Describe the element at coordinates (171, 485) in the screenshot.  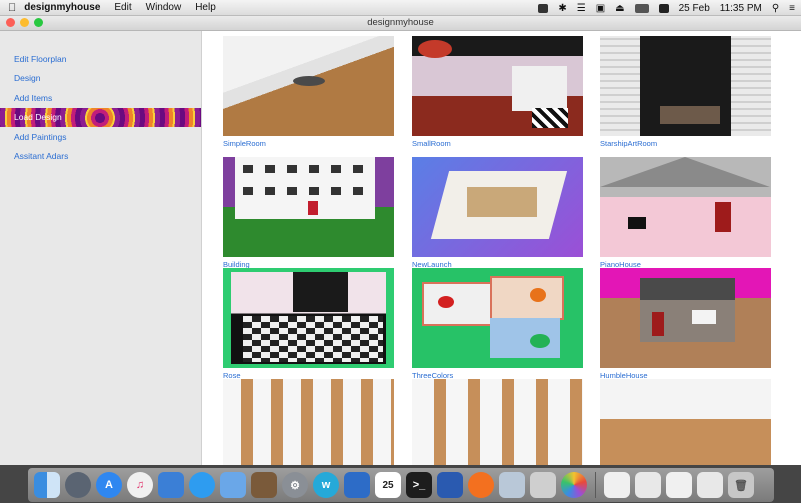
I see `xcode-icon` at that location.